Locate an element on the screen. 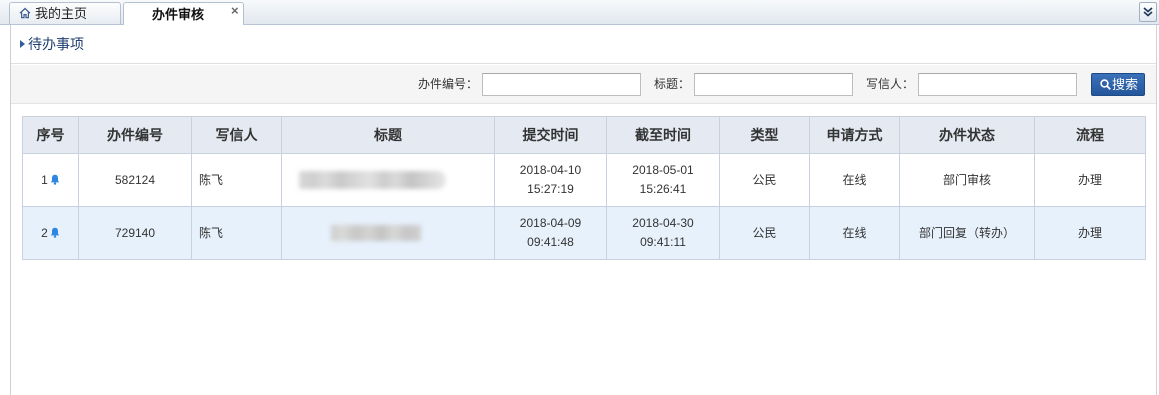  tab-home-label: 我的主页 is located at coordinates (61, 13).